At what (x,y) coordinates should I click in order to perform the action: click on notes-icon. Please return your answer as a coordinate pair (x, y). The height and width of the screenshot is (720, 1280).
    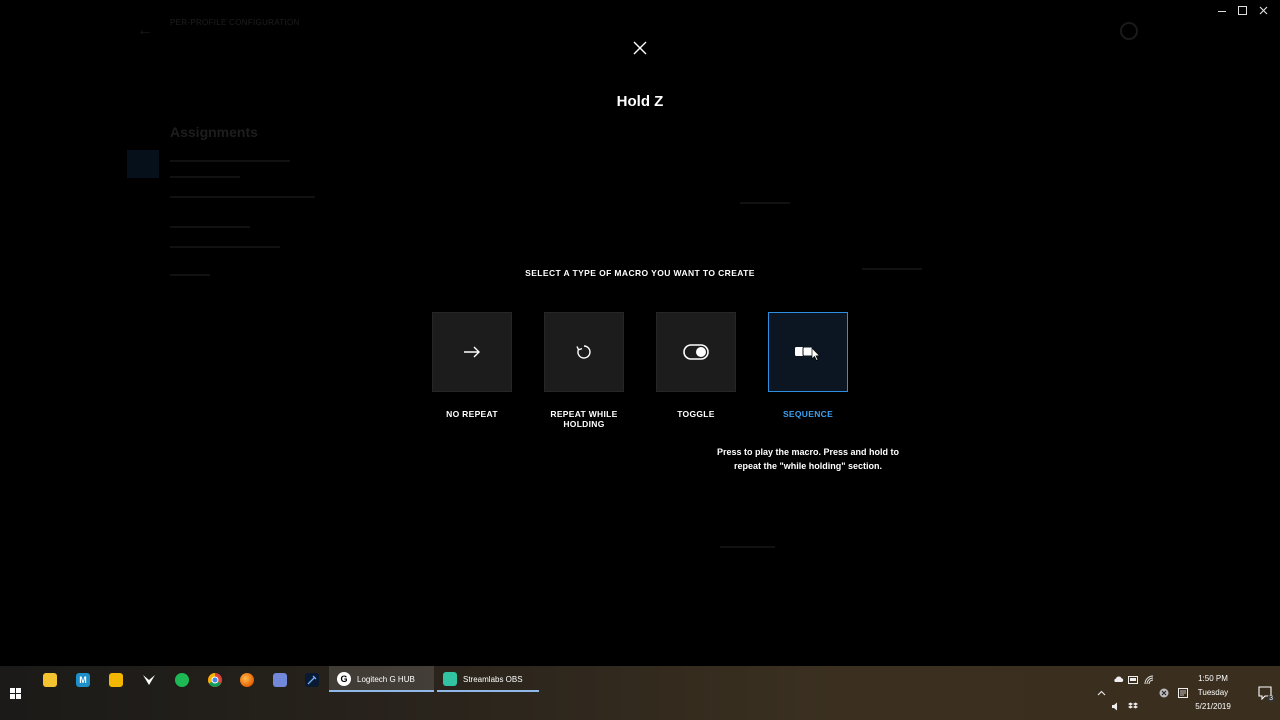
    Looking at the image, I should click on (116, 679).